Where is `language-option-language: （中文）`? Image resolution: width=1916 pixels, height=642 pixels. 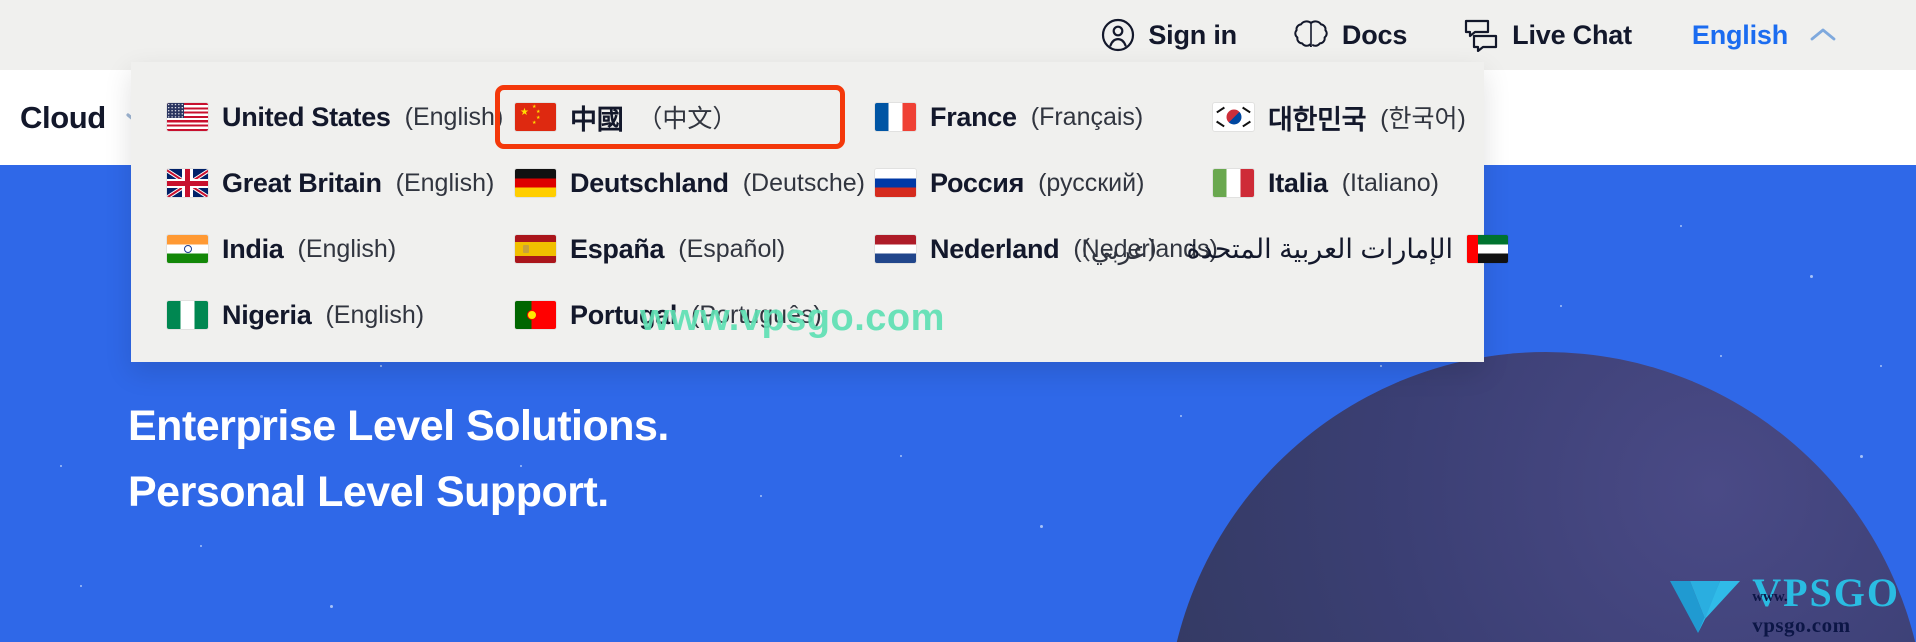
language-option-language: （中文） is located at coordinates (687, 119).